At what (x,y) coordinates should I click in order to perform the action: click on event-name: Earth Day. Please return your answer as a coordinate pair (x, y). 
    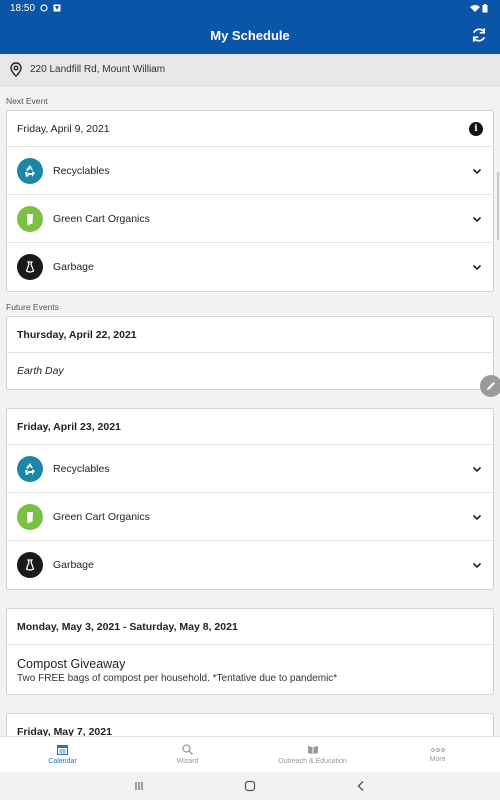
    Looking at the image, I should click on (40, 371).